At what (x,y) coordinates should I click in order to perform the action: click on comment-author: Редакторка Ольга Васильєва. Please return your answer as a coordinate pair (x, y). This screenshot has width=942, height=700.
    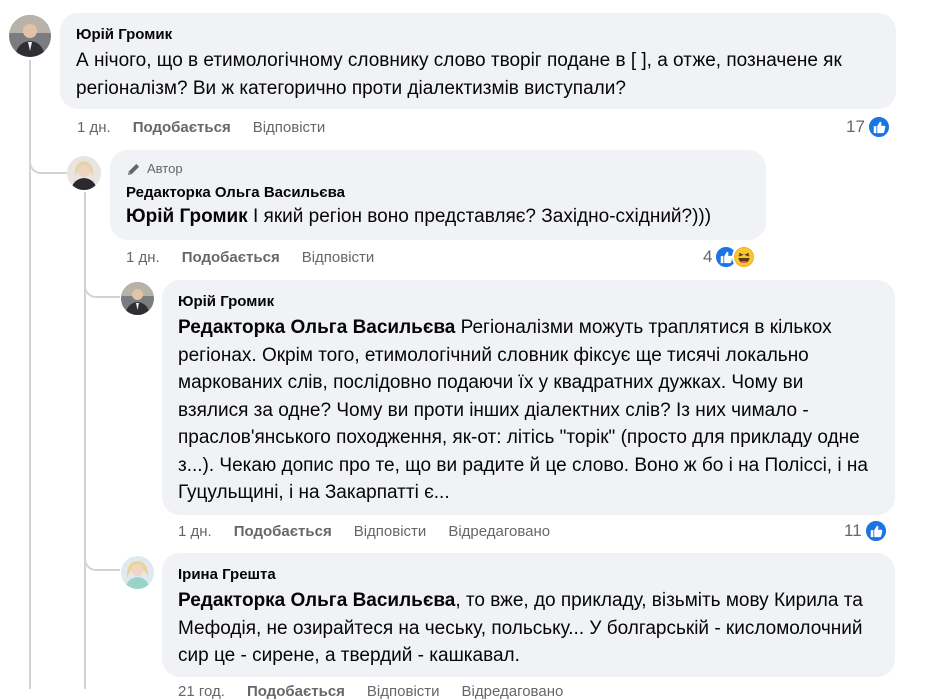
    Looking at the image, I should click on (438, 193).